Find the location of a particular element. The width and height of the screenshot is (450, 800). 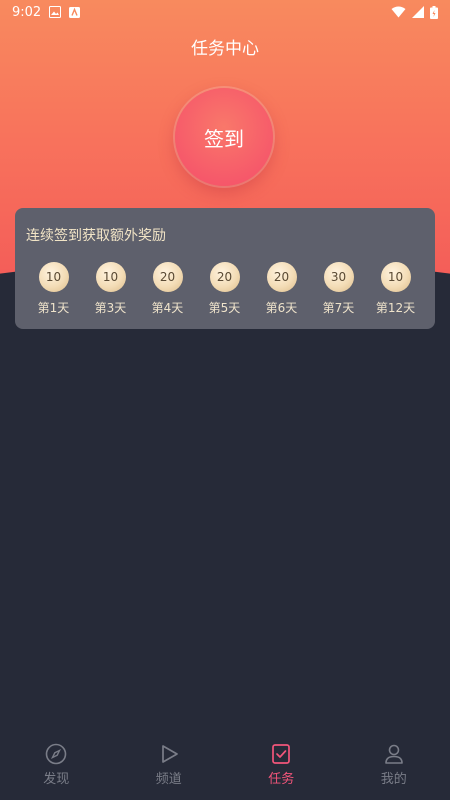

reward-day-label: 第5天 is located at coordinates (224, 308).